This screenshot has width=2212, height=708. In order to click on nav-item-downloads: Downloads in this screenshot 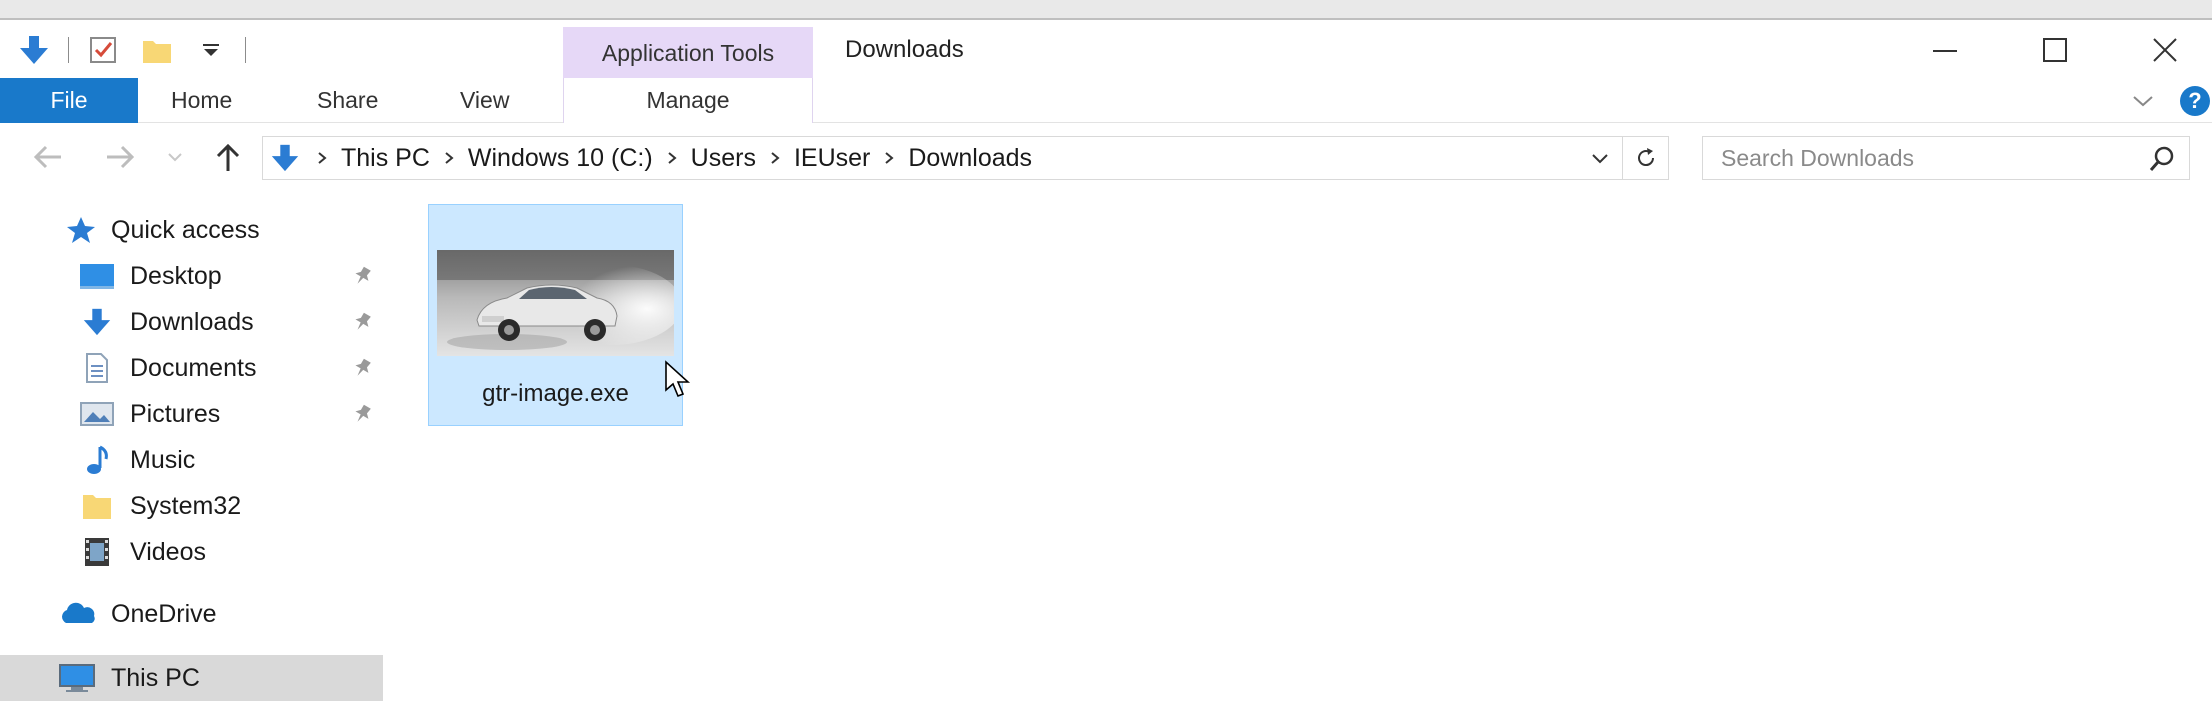, I will do `click(192, 322)`.